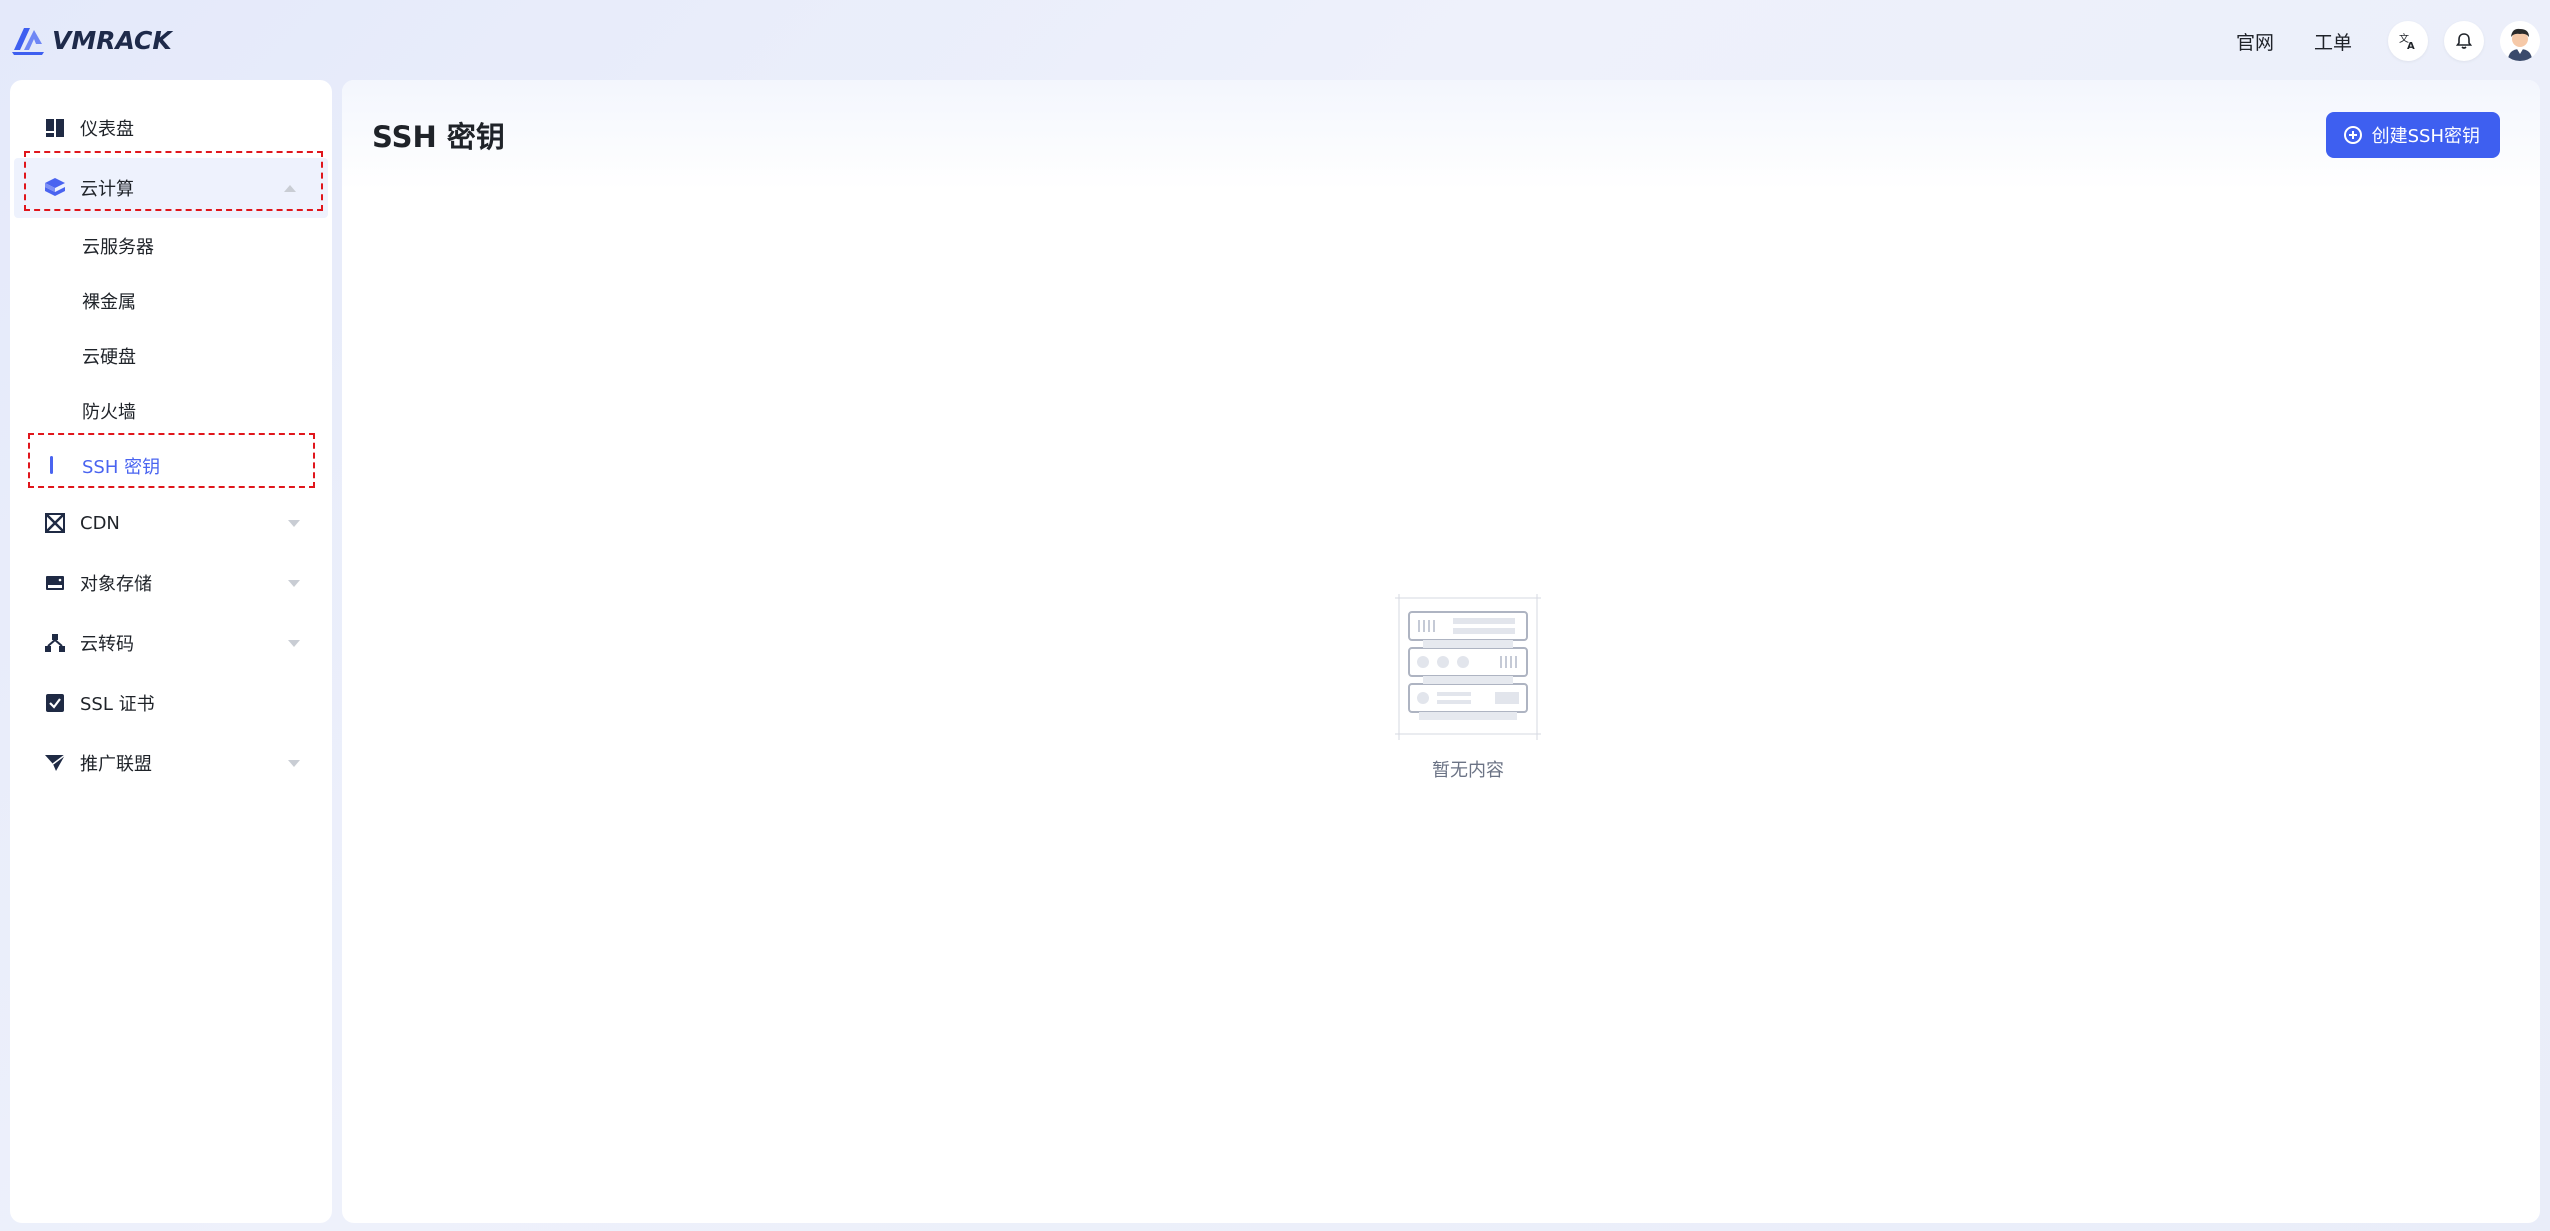 The image size is (2550, 1231). Describe the element at coordinates (171, 643) in the screenshot. I see `sidebar-item-transcode: 云转码` at that location.